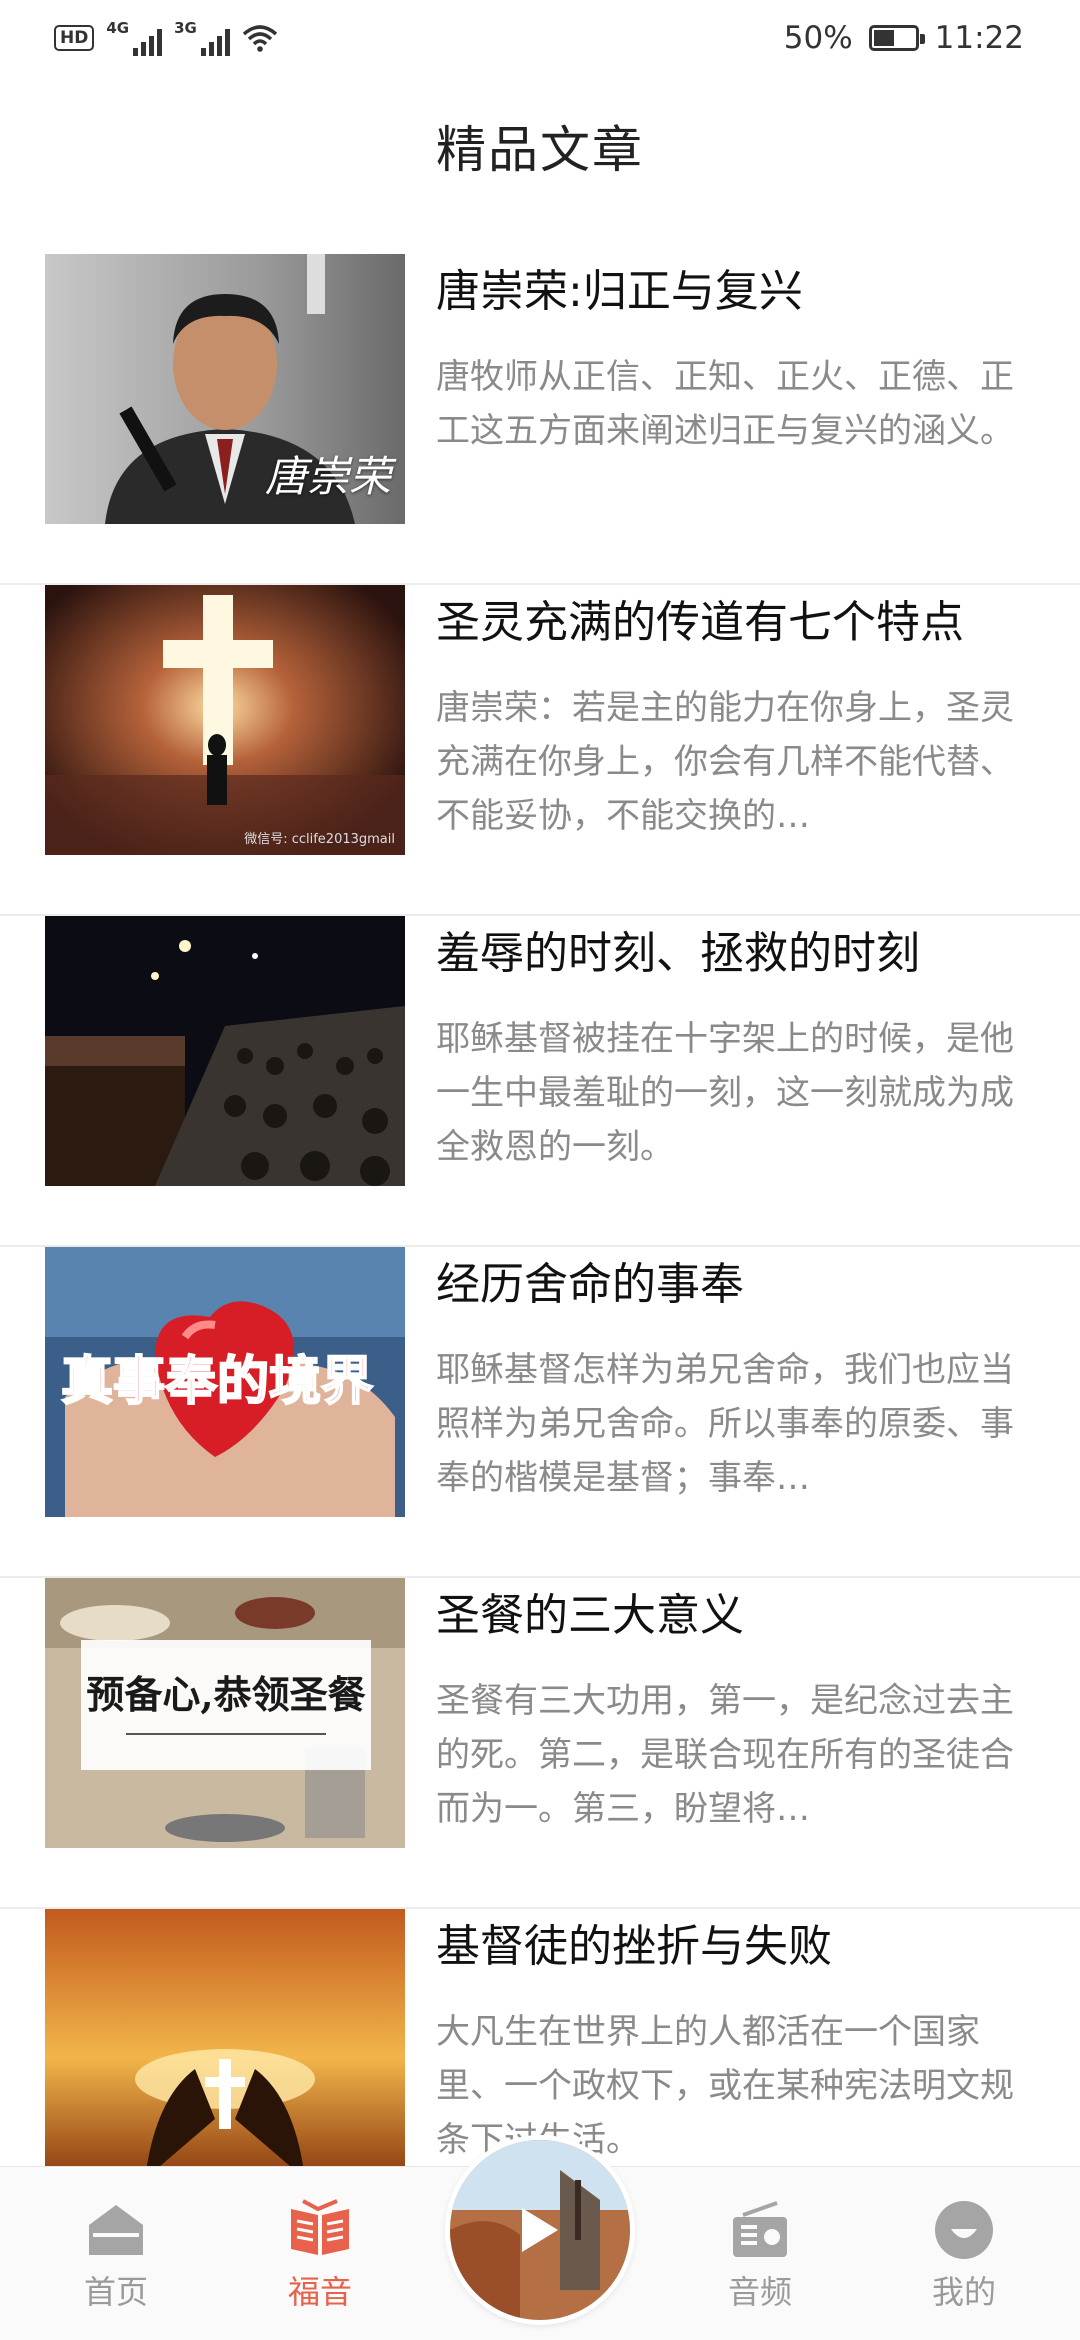 Image resolution: width=1080 pixels, height=2340 pixels. I want to click on player-cover-image, so click(540, 2230).